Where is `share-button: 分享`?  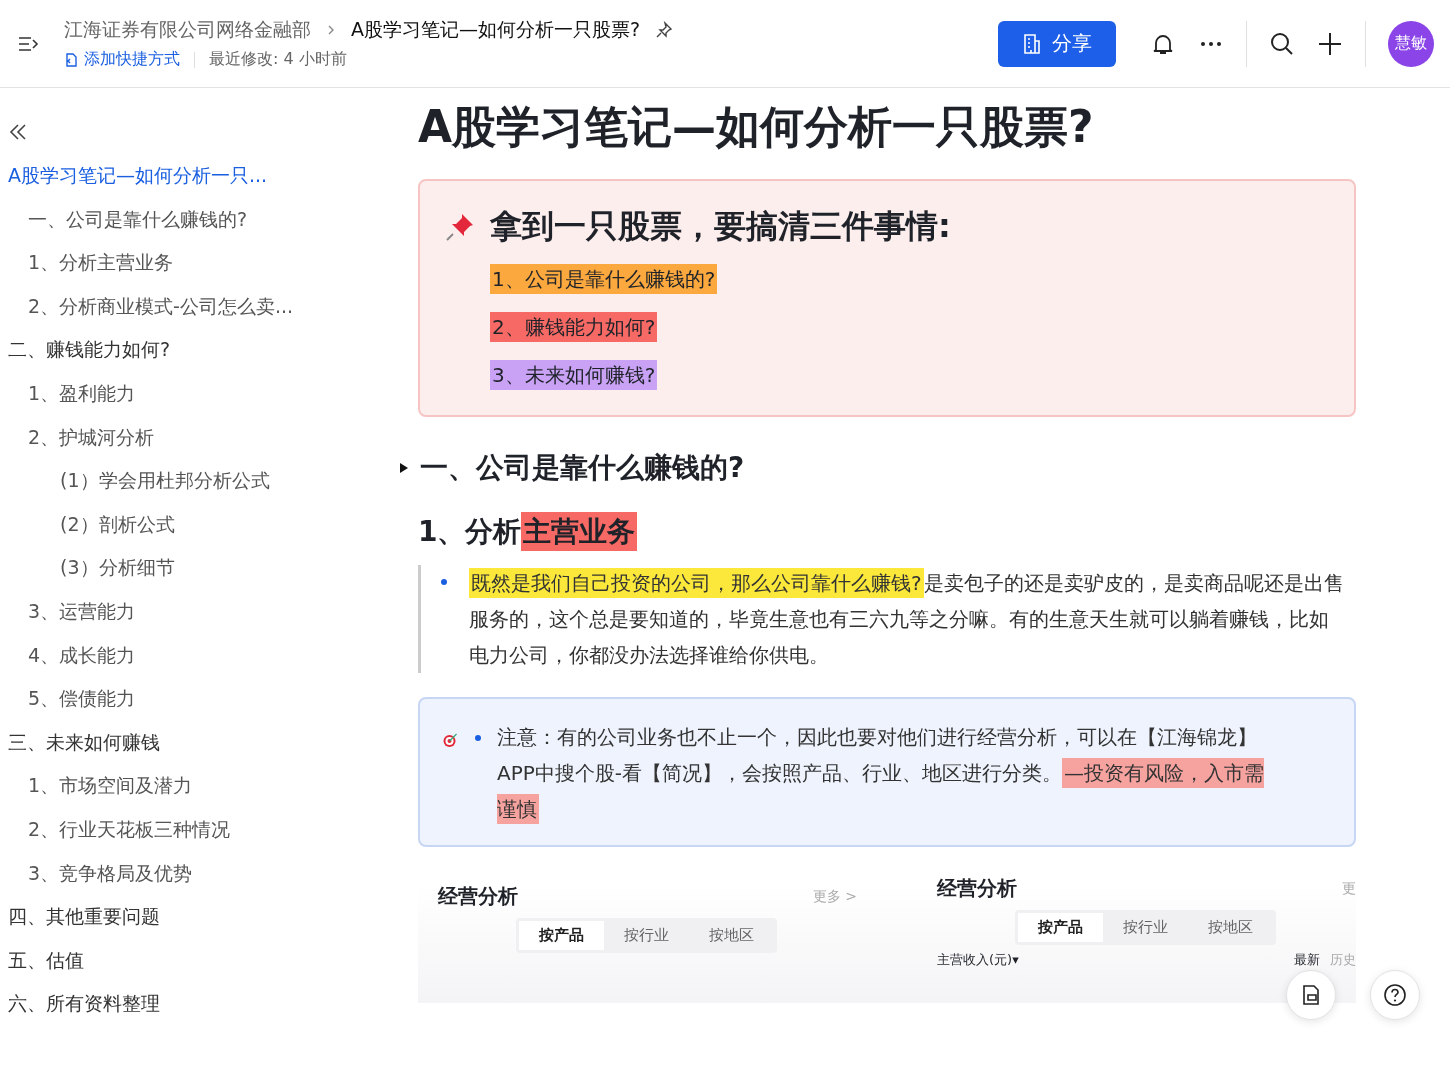 share-button: 分享 is located at coordinates (1057, 43).